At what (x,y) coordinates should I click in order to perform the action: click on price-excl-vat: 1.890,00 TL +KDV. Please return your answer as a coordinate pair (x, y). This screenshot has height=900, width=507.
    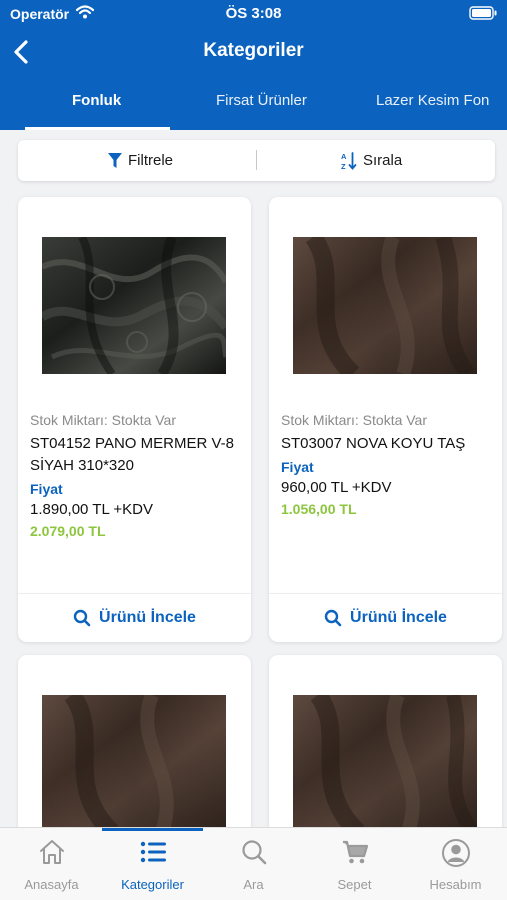
    Looking at the image, I should click on (92, 509).